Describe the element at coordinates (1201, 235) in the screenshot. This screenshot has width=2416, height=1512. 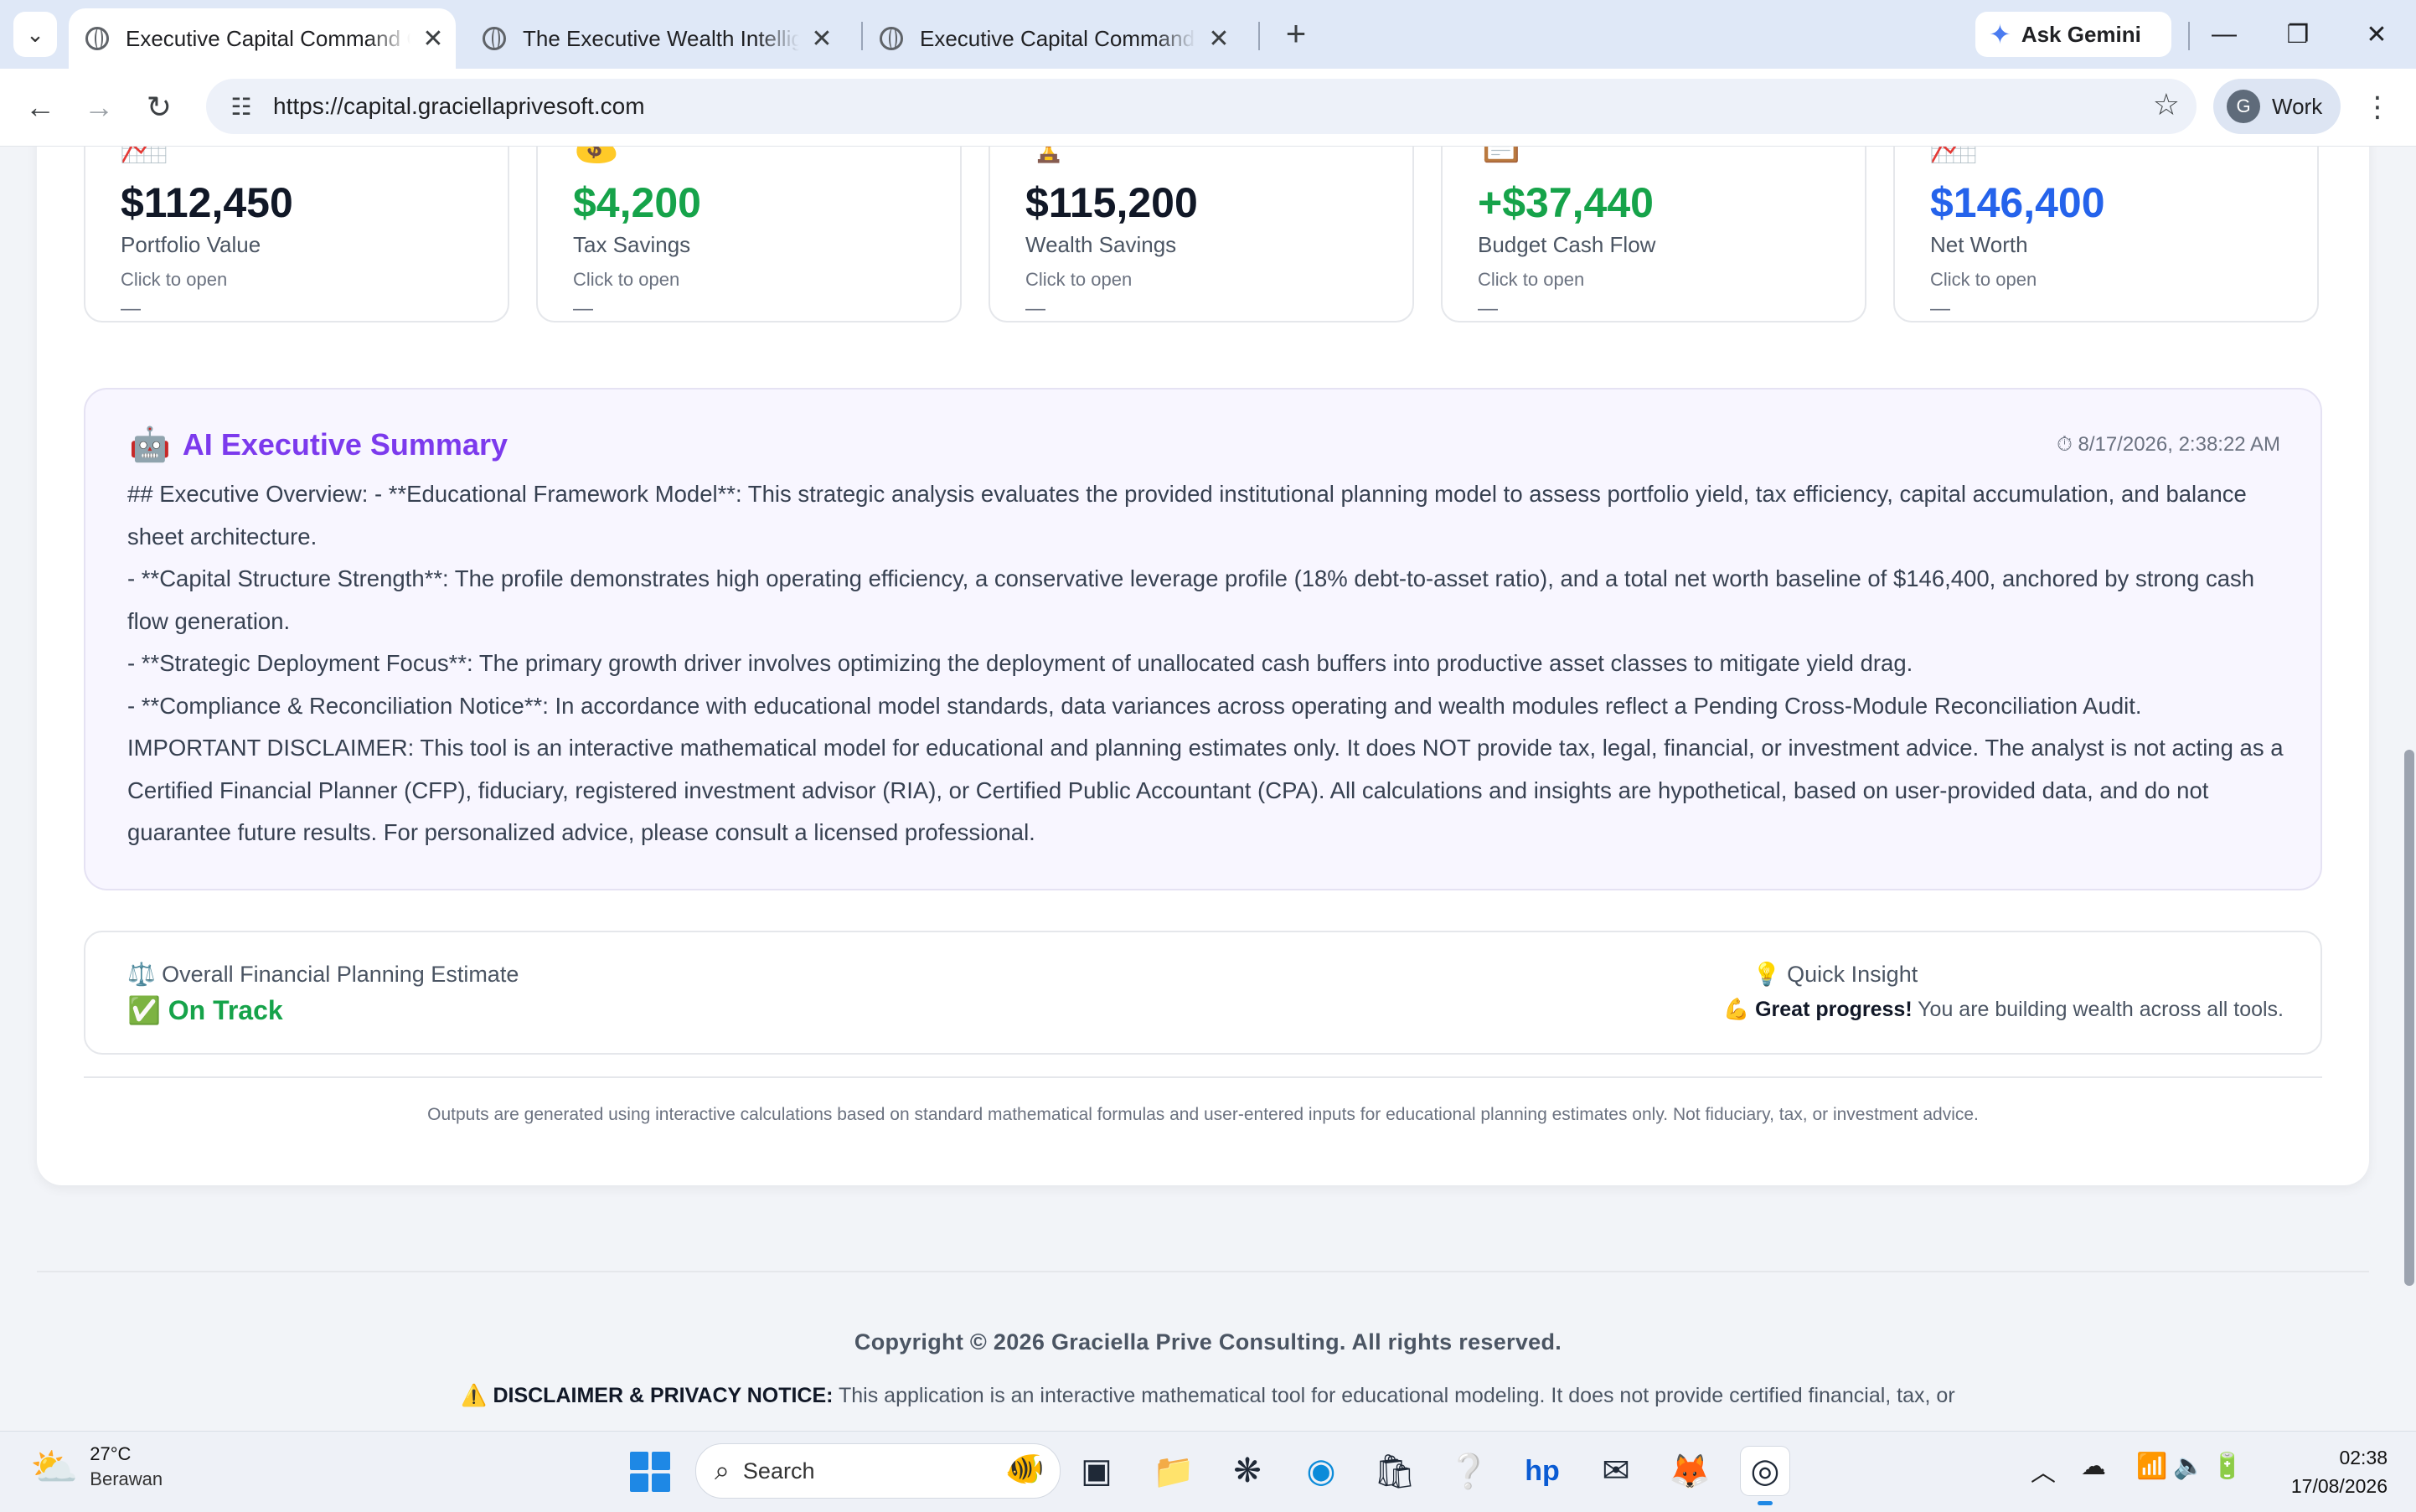
I see `kpi-card-wealth-savings: 🏆 $115,200 Wealth Savings Click to open —` at that location.